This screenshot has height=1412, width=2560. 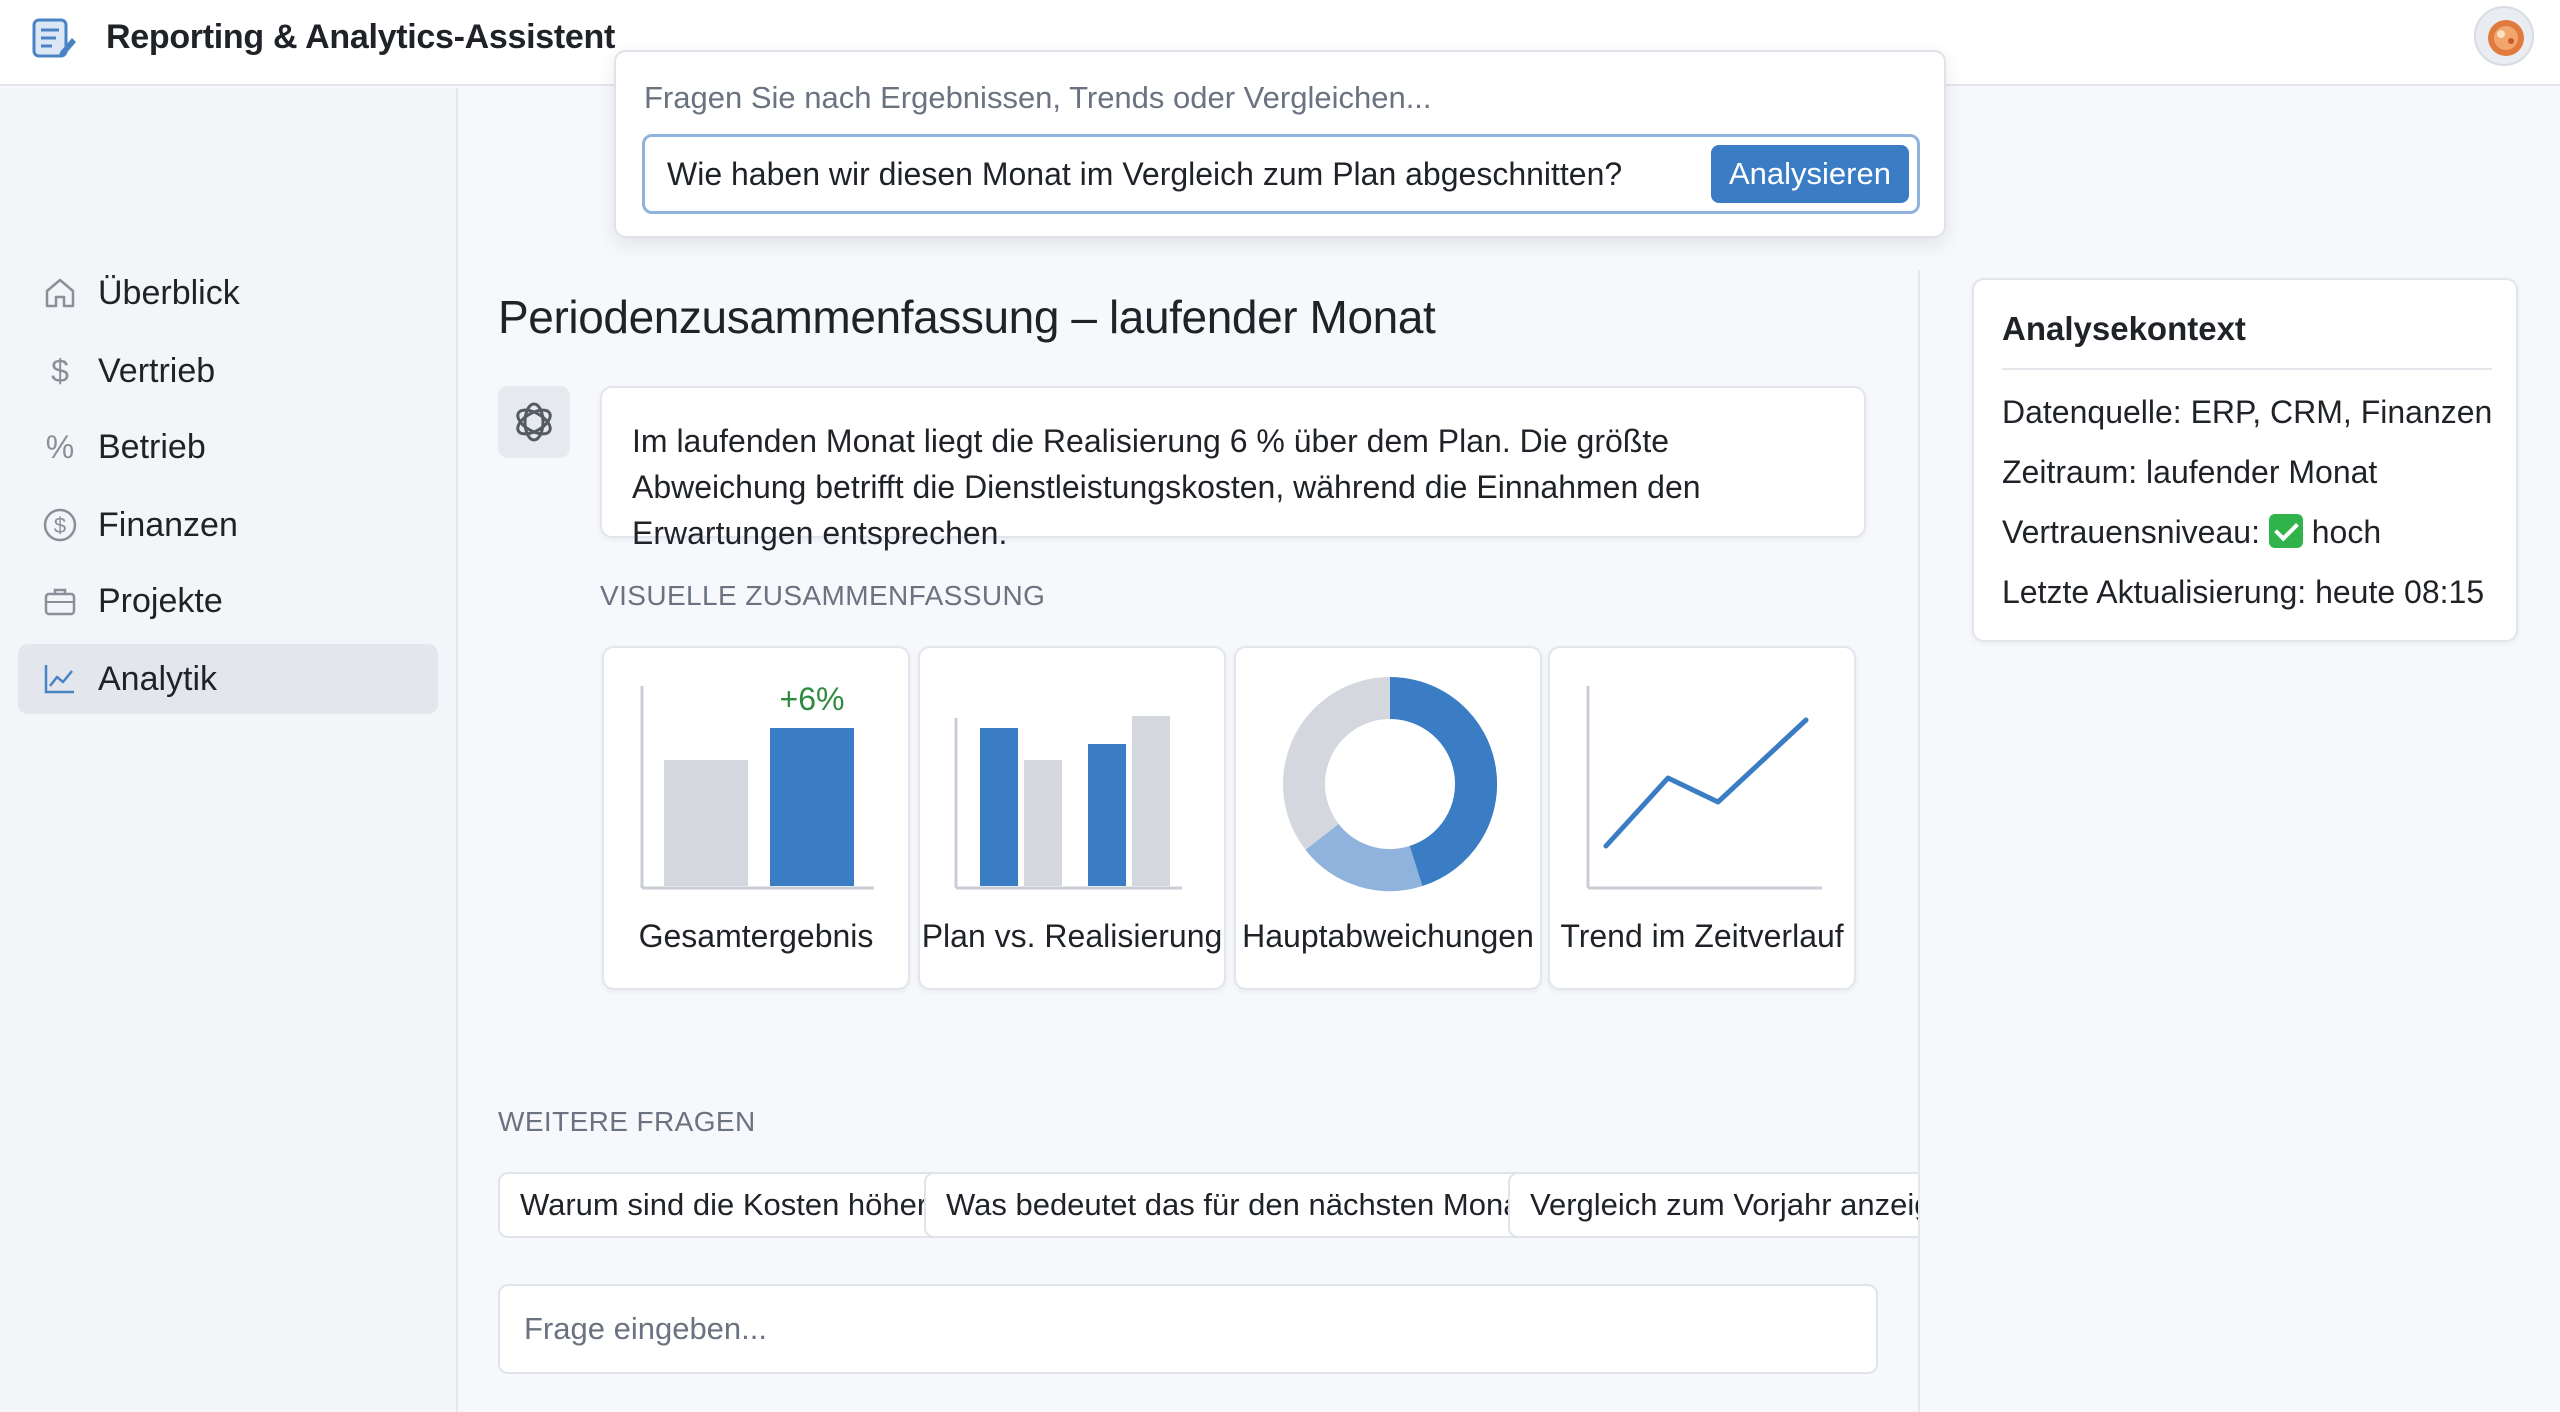 I want to click on suggestion-chip: Was bedeutet das für den nächsten Monat?, so click(x=1246, y=1205).